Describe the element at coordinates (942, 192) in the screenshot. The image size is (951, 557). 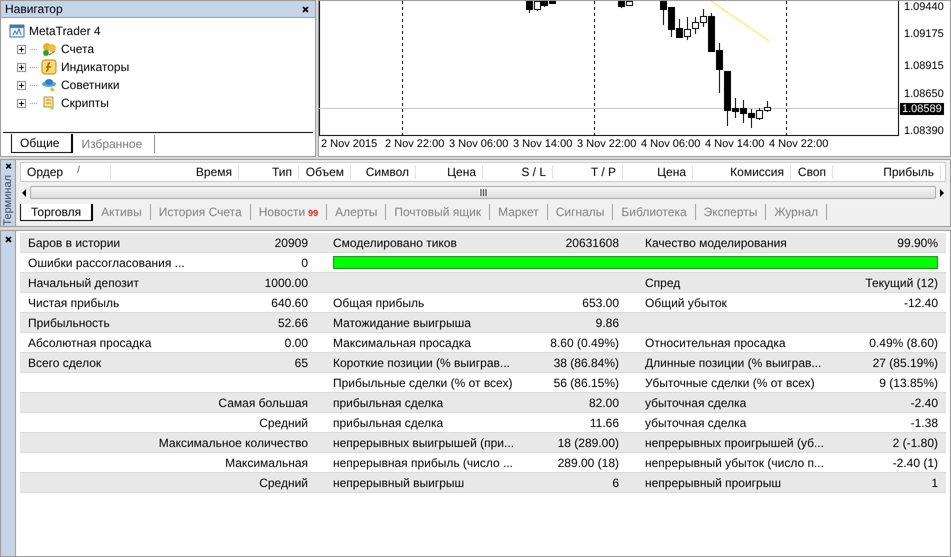
I see `scroll-right-icon` at that location.